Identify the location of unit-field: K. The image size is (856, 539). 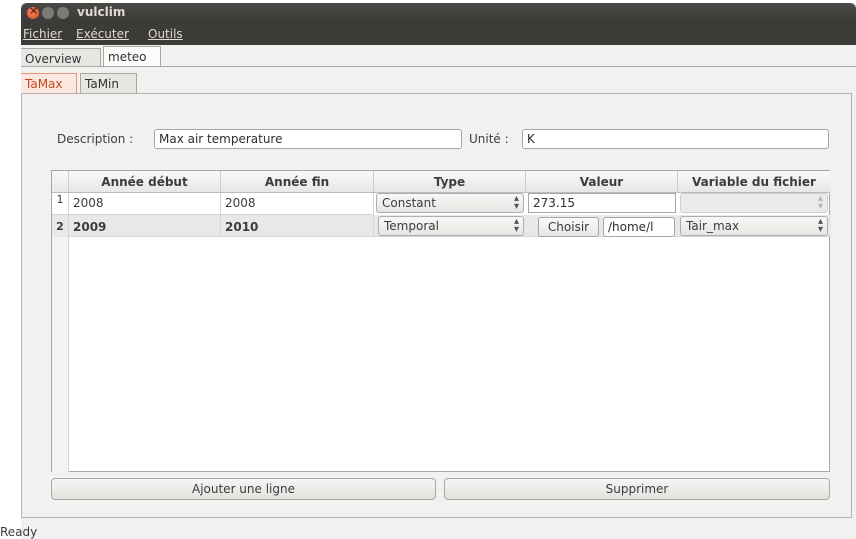
(675, 139).